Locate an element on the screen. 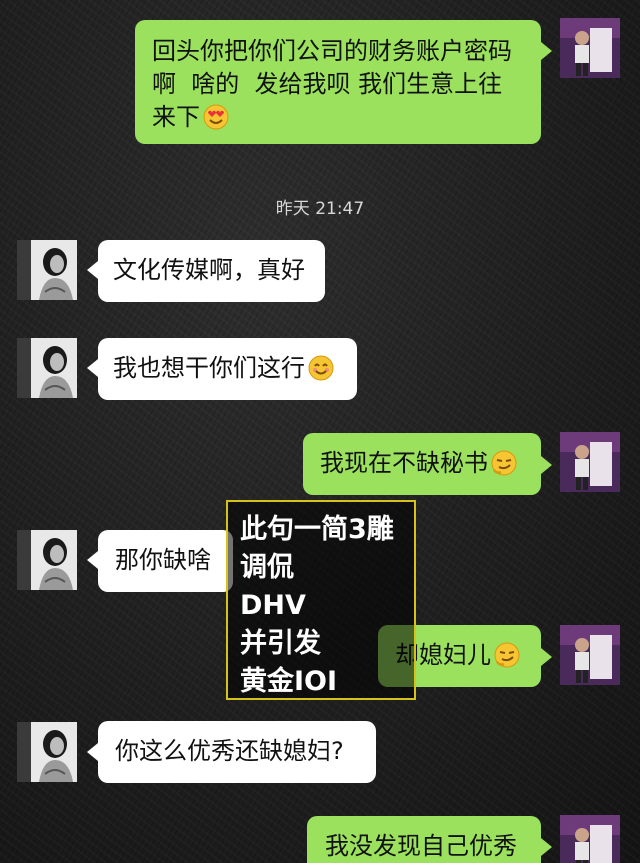 This screenshot has height=863, width=640. annotation-line: DHV is located at coordinates (273, 605).